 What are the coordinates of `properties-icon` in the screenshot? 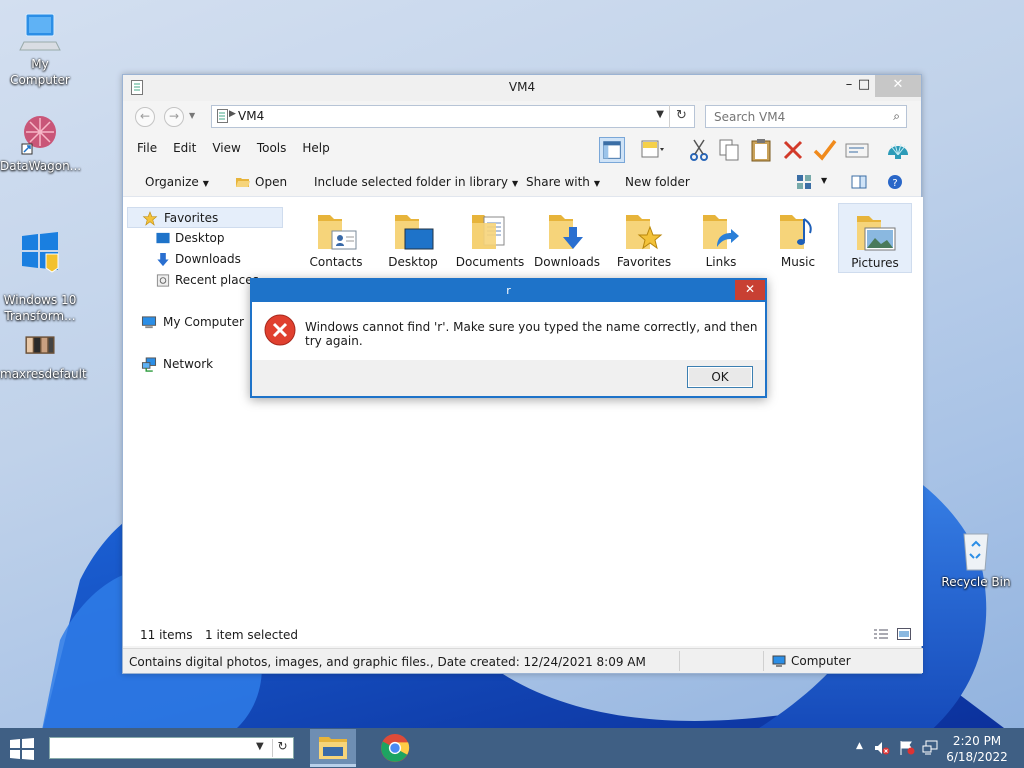 It's located at (857, 150).